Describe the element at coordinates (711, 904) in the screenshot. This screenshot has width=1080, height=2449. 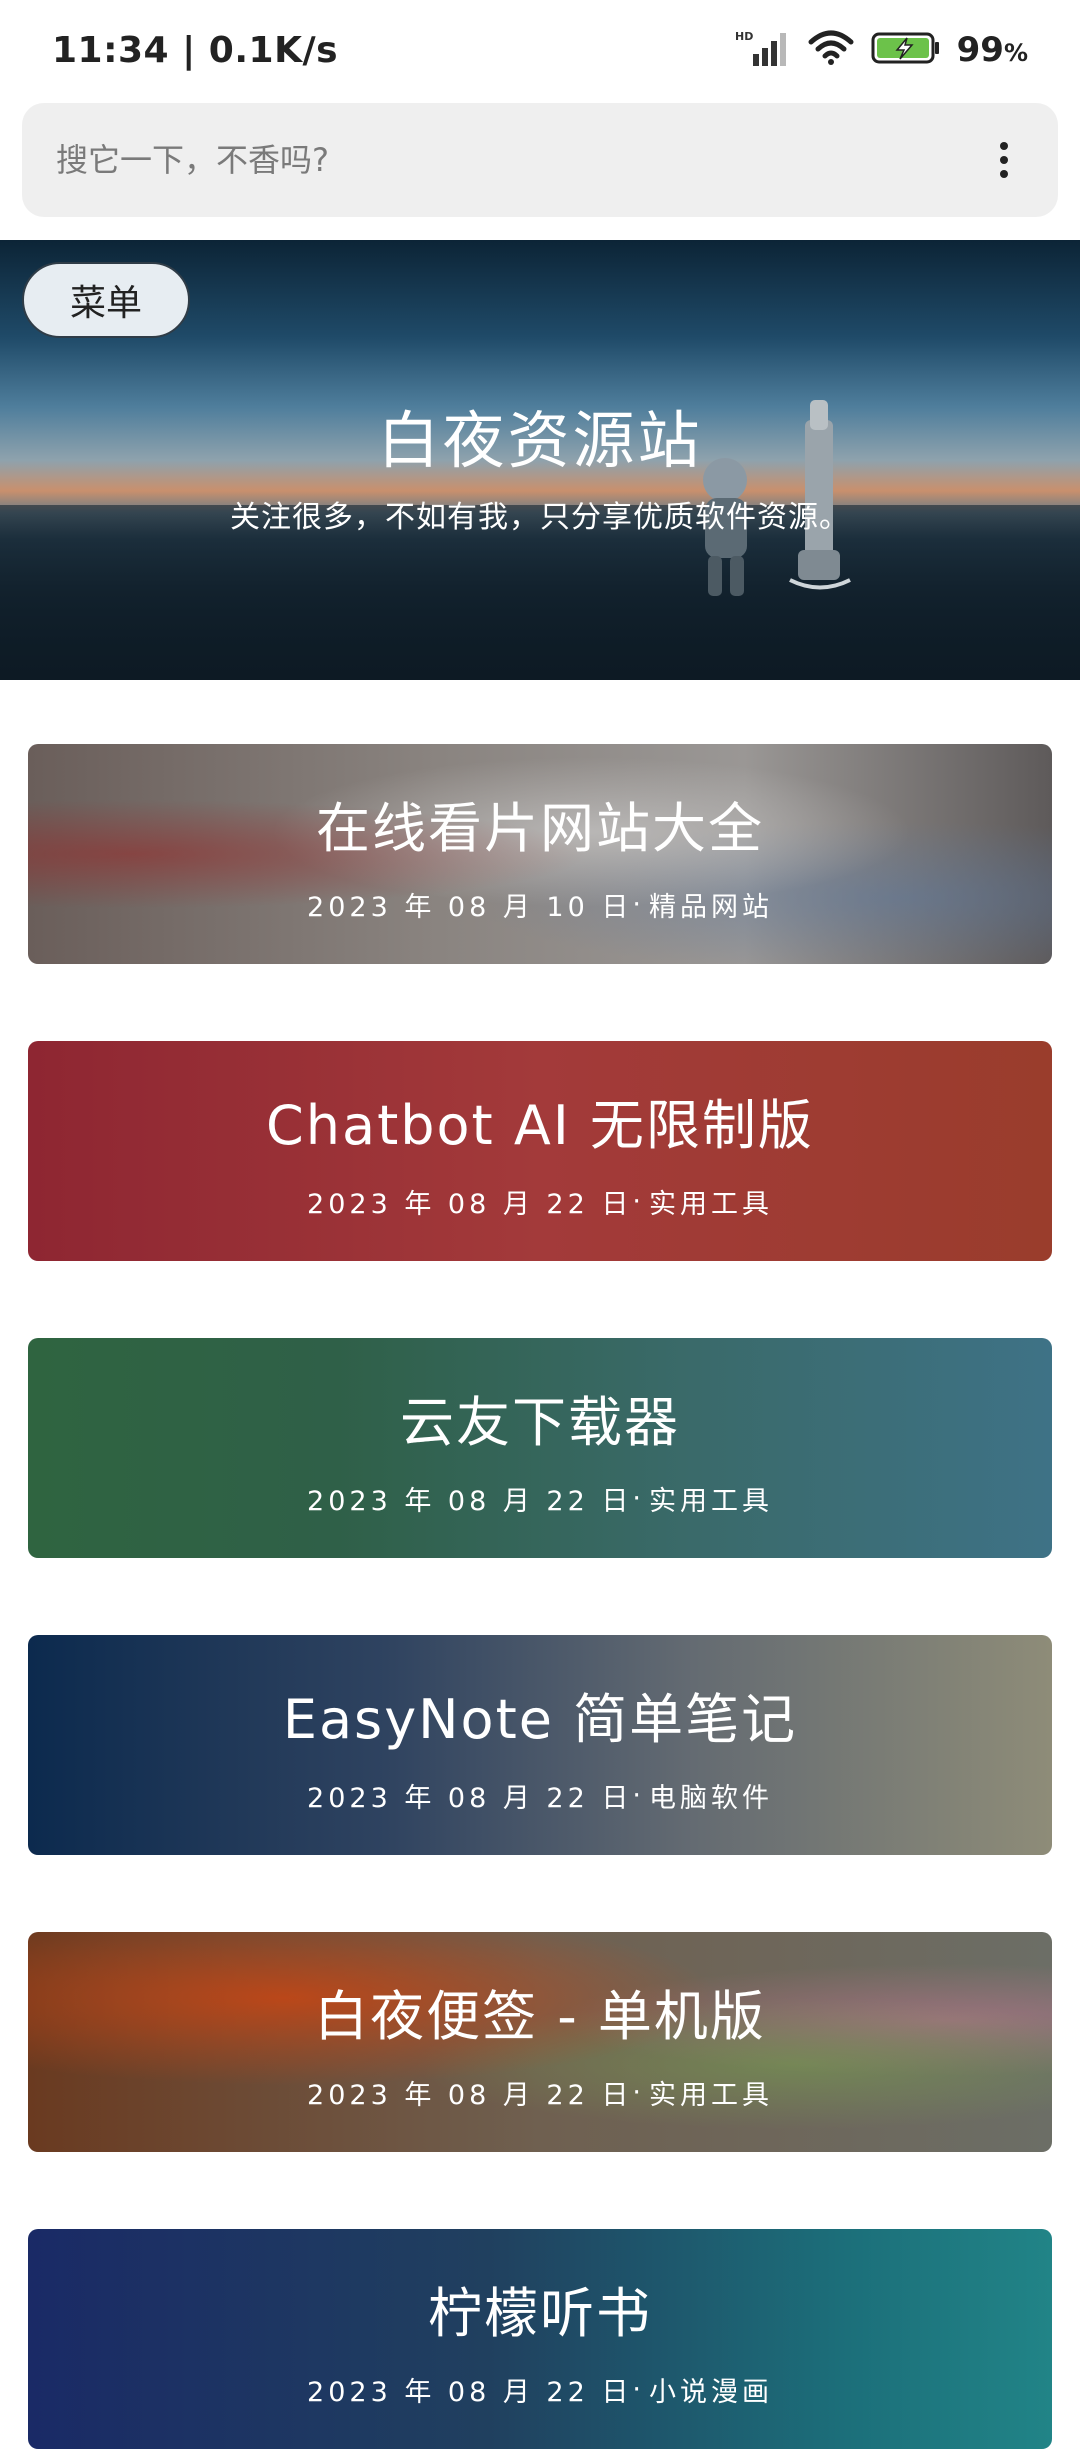
I see `post-card-category: 精品网站` at that location.